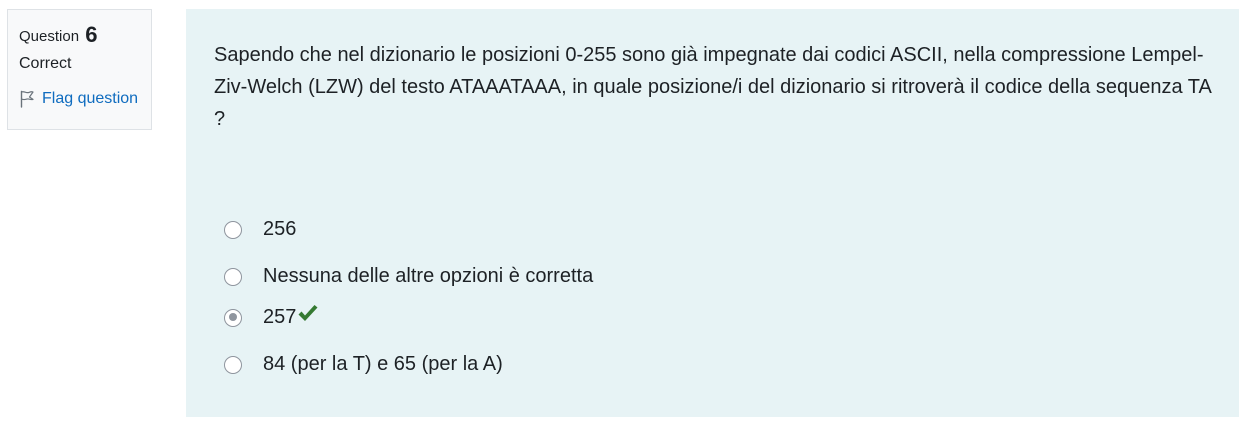 This screenshot has height=424, width=1245. What do you see at coordinates (280, 229) in the screenshot?
I see `answer-label-1: 256` at bounding box center [280, 229].